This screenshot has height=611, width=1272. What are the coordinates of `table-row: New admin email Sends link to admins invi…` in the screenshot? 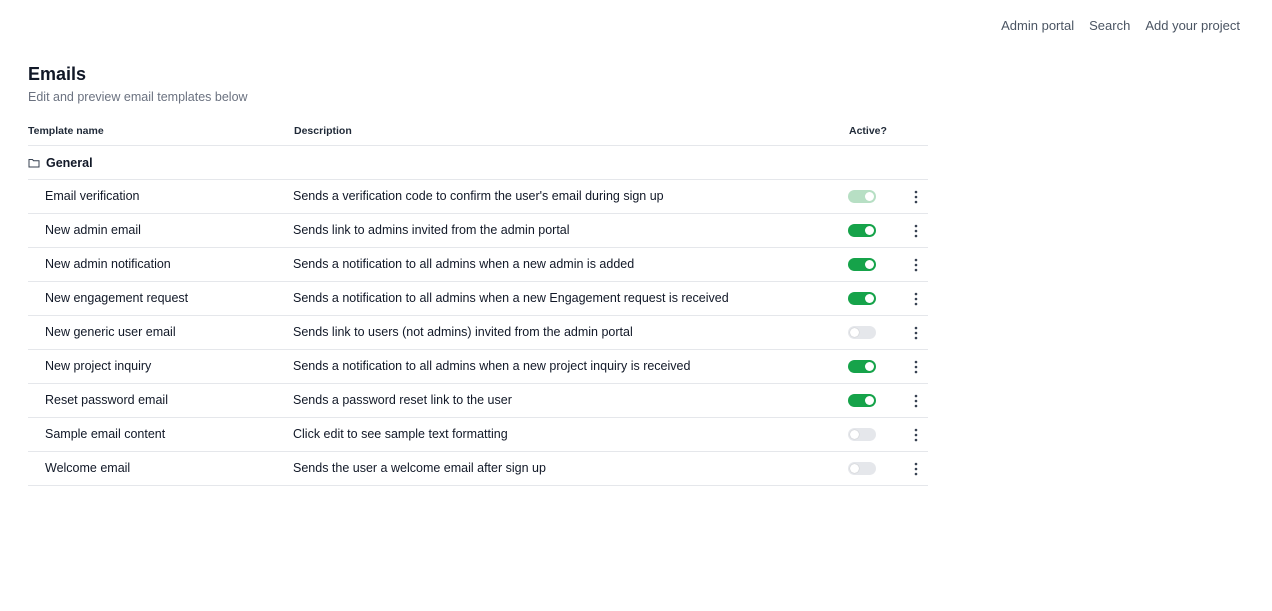 It's located at (478, 231).